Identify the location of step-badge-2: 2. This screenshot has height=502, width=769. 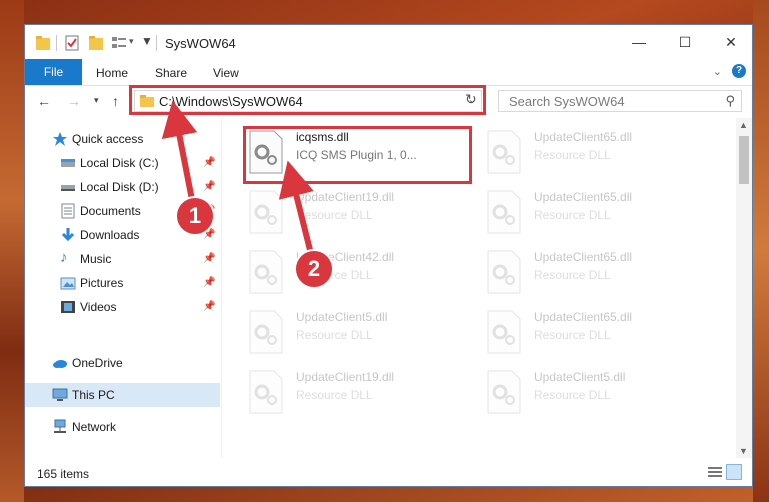
(314, 269).